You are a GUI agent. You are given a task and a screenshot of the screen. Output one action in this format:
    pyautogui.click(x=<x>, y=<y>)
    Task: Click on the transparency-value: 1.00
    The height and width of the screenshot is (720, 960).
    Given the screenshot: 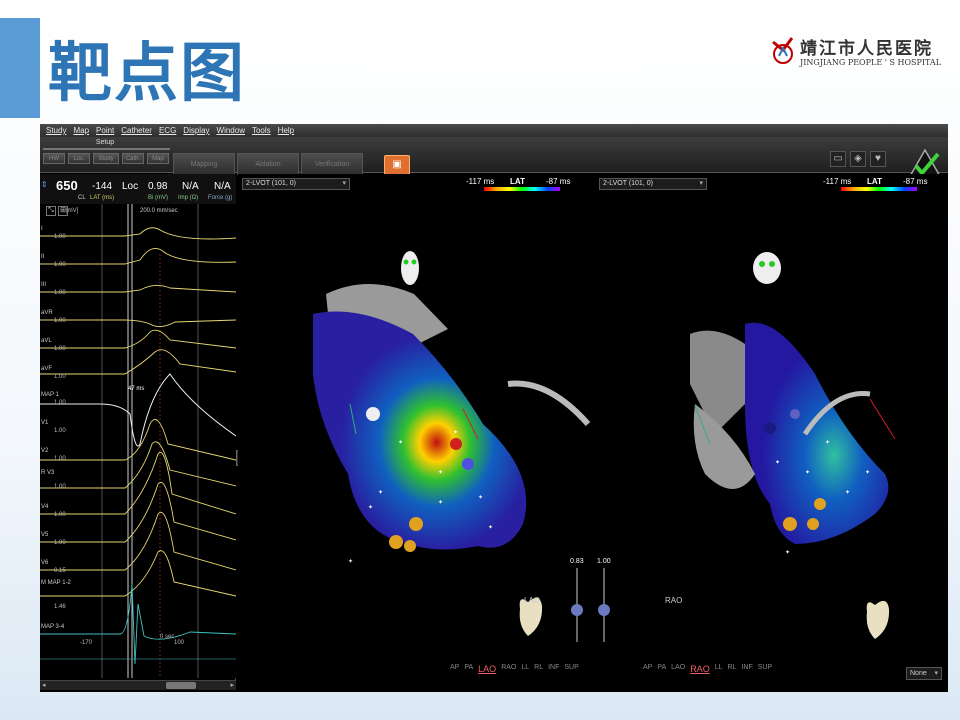 What is the action you would take?
    pyautogui.click(x=604, y=561)
    